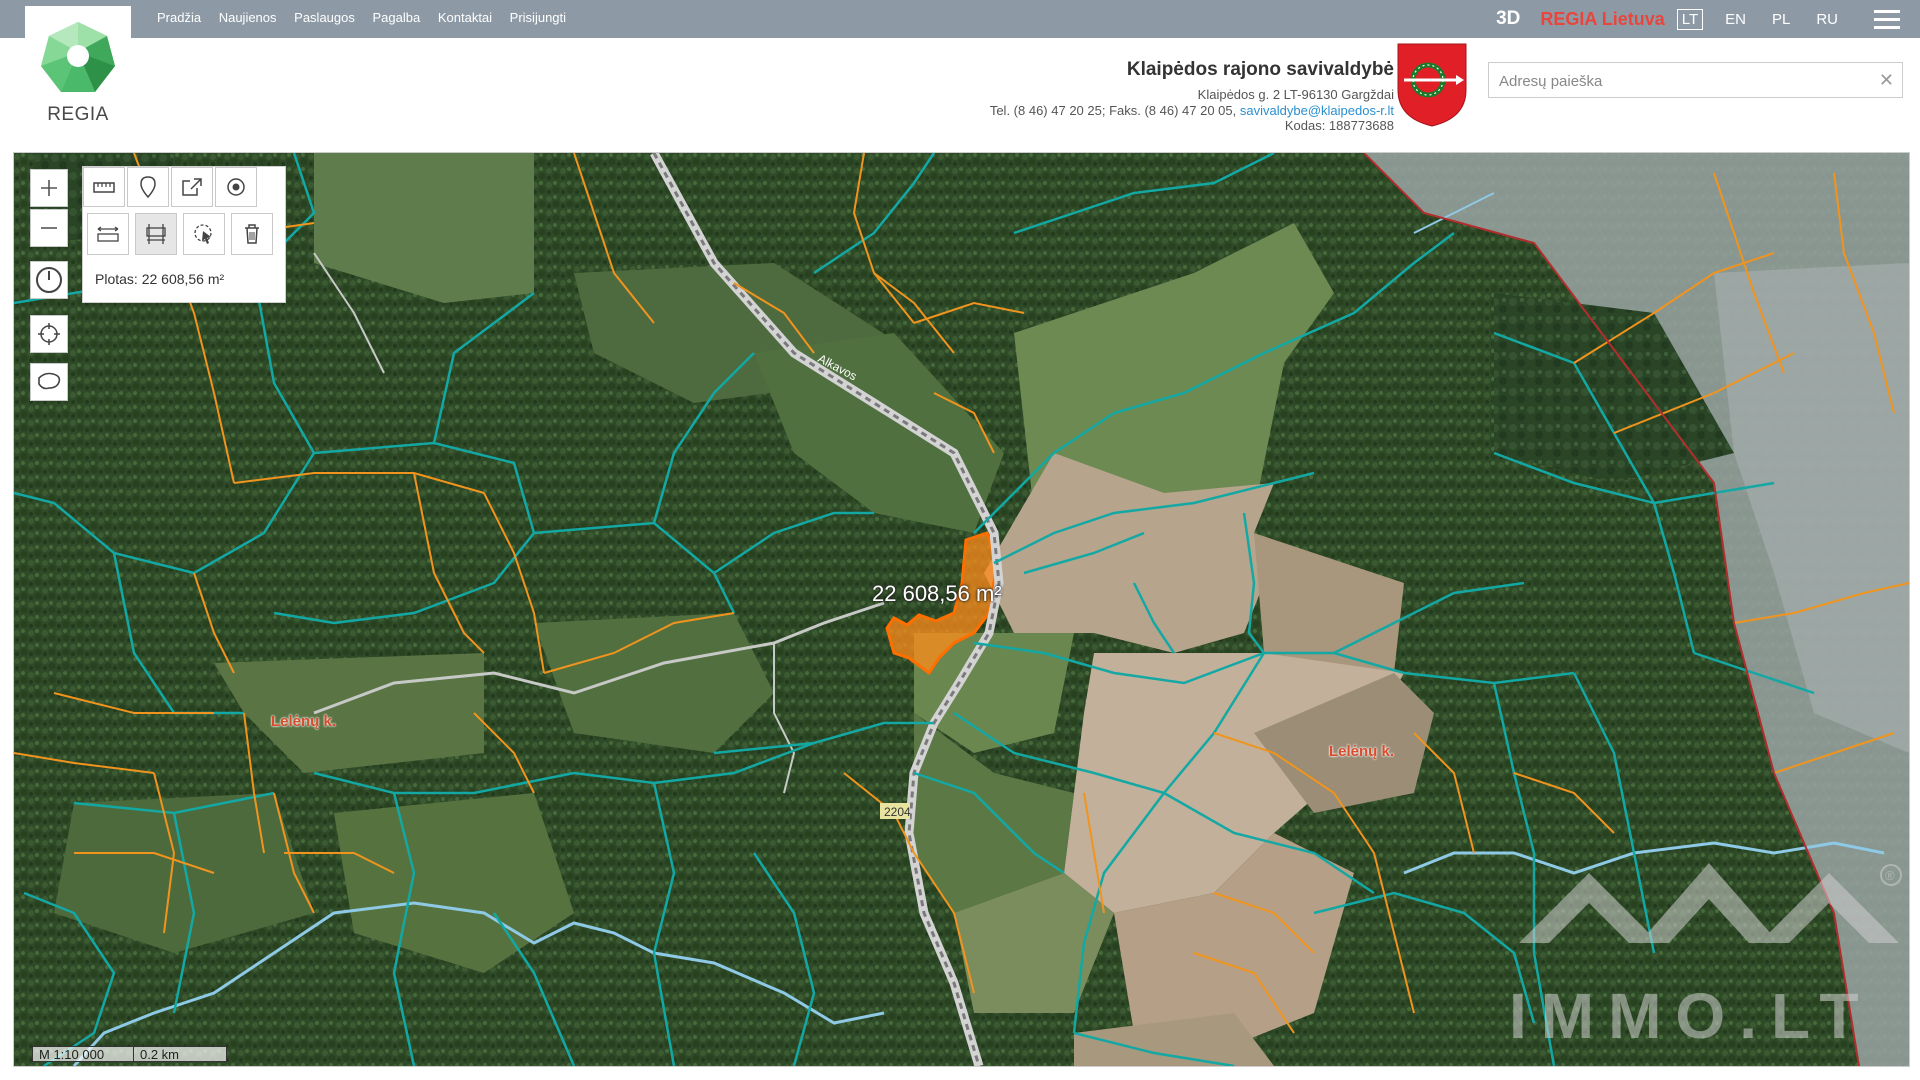 Image resolution: width=1920 pixels, height=1080 pixels. I want to click on address-search: ✕, so click(1695, 80).